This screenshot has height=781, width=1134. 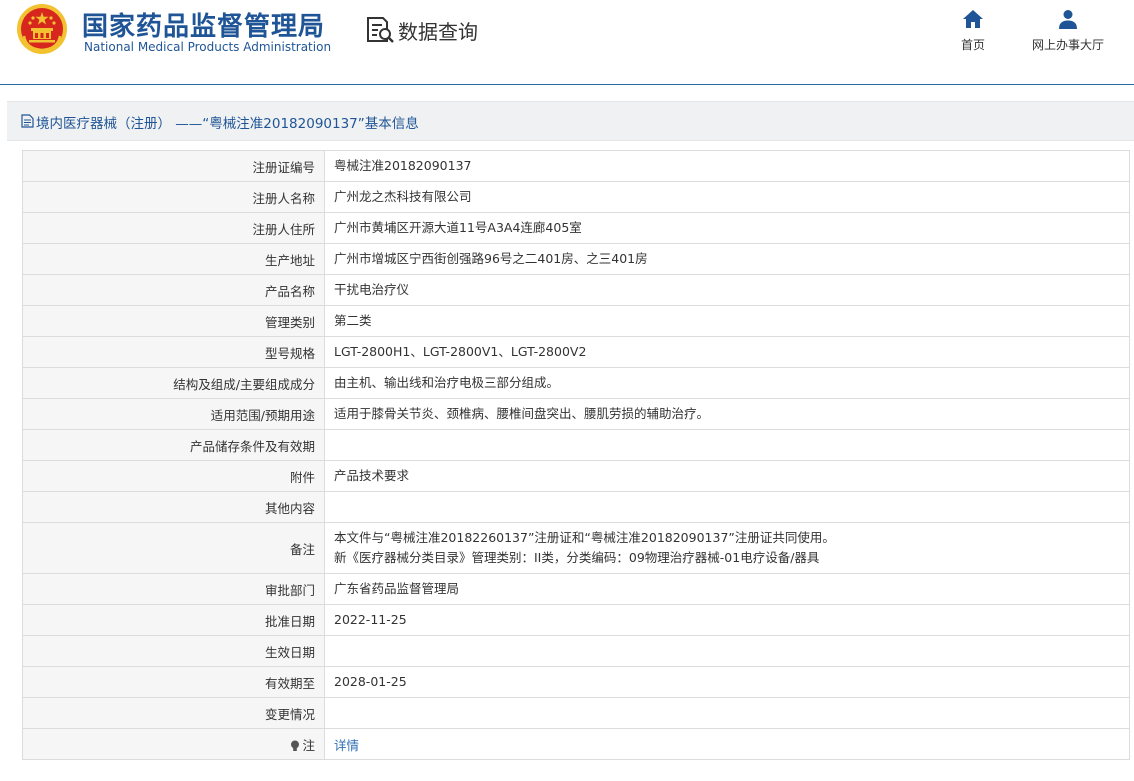 I want to click on detail-value-line: 适用于膝骨关节炎、颈椎病、腰椎间盘突出、腰肌劳损的辅助治疗。, so click(x=522, y=413).